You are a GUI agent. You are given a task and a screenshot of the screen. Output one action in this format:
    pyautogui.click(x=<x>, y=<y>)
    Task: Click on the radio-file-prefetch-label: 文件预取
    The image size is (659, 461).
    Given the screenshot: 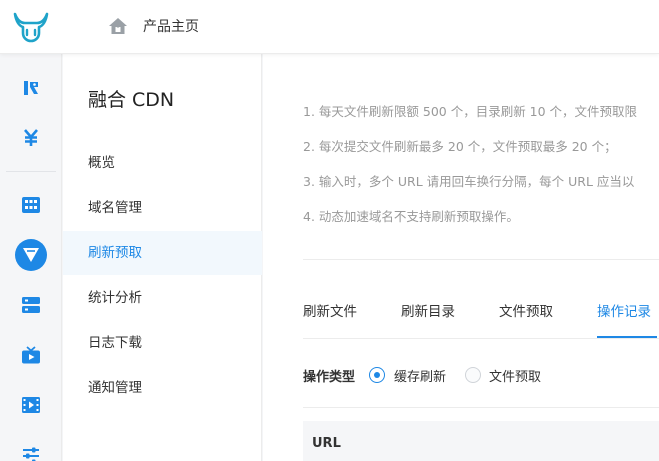 What is the action you would take?
    pyautogui.click(x=515, y=375)
    